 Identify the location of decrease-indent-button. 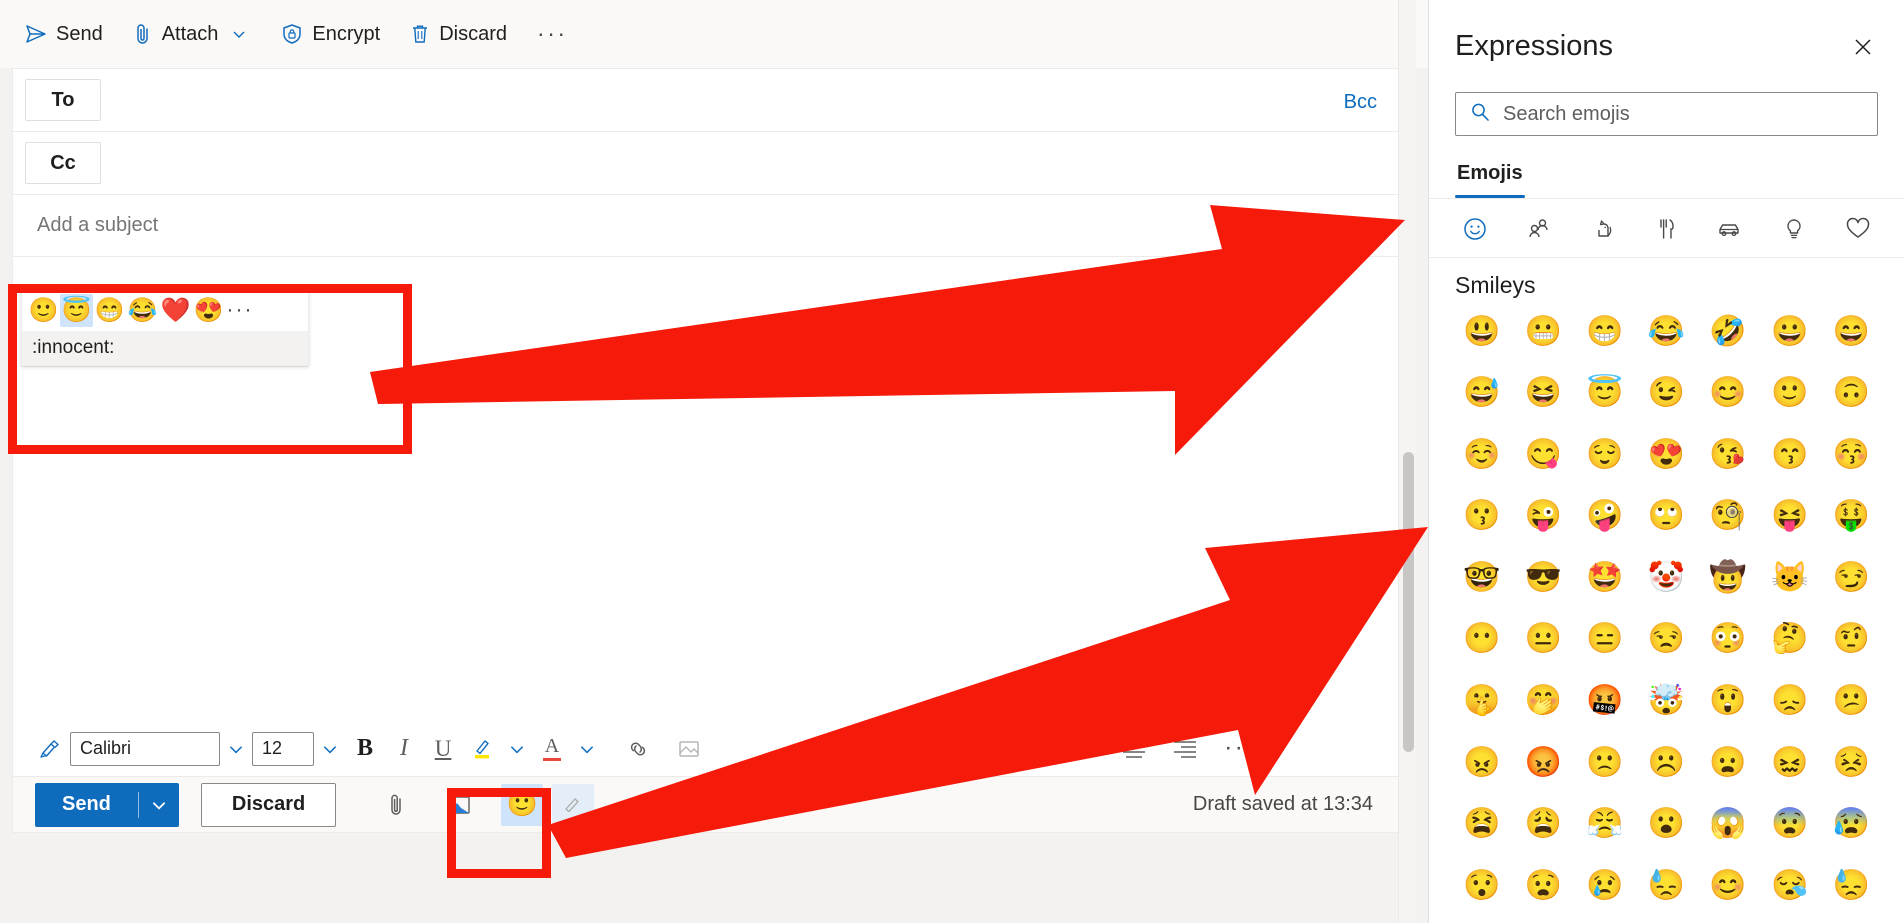
(916, 749).